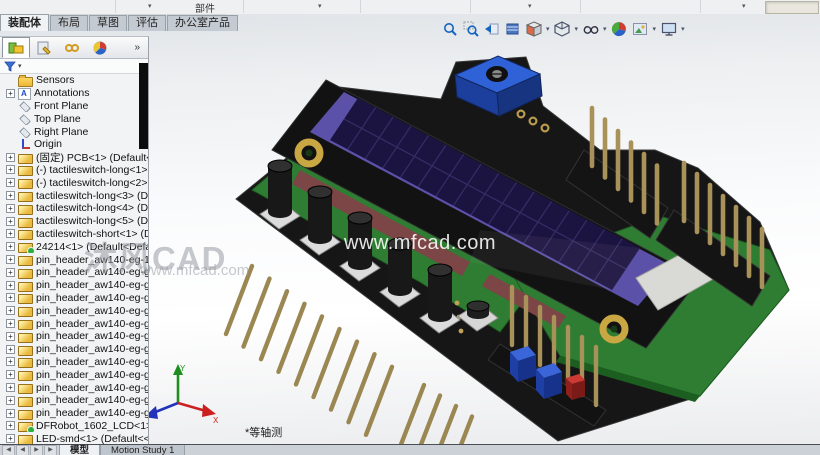 The image size is (820, 455). Describe the element at coordinates (74, 426) in the screenshot. I see `tree-item: + DFRobot_1602_LCD<1> (D` at that location.